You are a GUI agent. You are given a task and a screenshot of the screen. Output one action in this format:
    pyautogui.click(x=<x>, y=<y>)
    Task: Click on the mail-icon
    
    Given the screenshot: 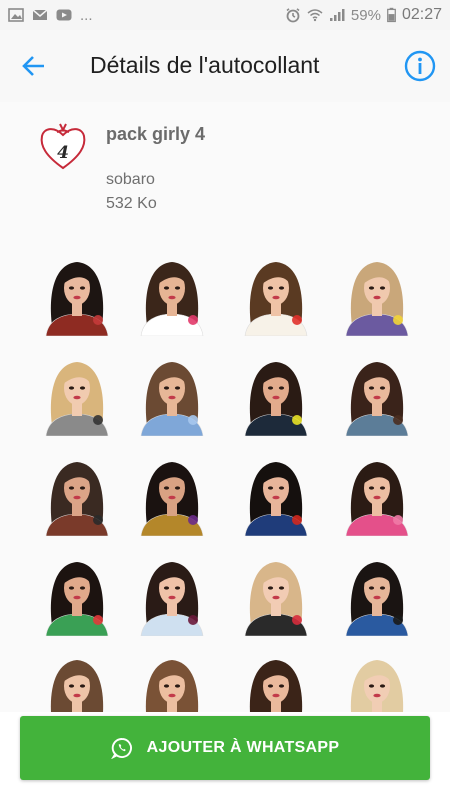 What is the action you would take?
    pyautogui.click(x=40, y=14)
    